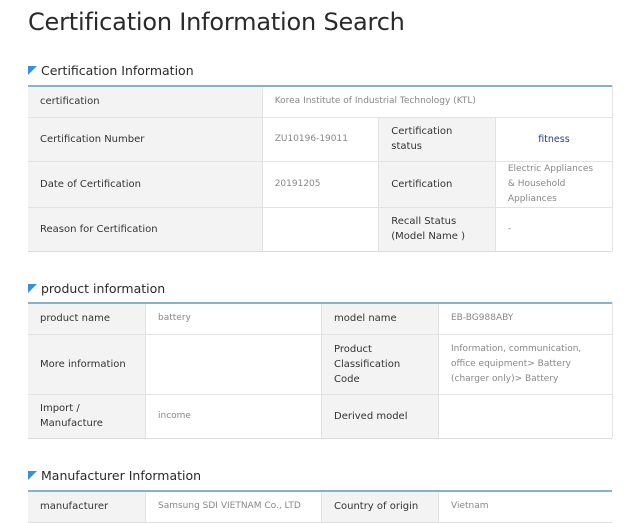  Describe the element at coordinates (233, 507) in the screenshot. I see `manufacturer-value: Samsung SDI VIETNAM Co., LTD` at that location.